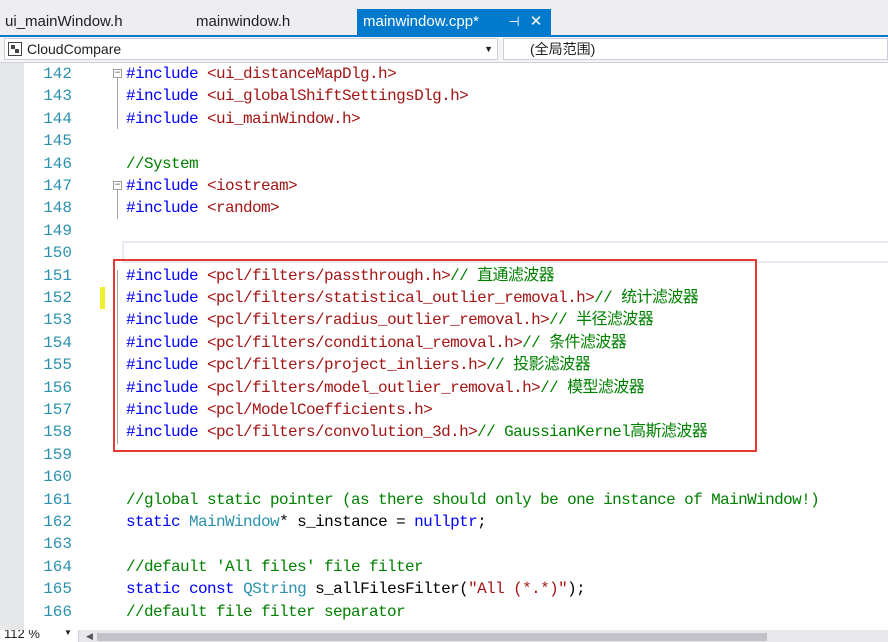  Describe the element at coordinates (444, 231) in the screenshot. I see `code-line: 149` at that location.